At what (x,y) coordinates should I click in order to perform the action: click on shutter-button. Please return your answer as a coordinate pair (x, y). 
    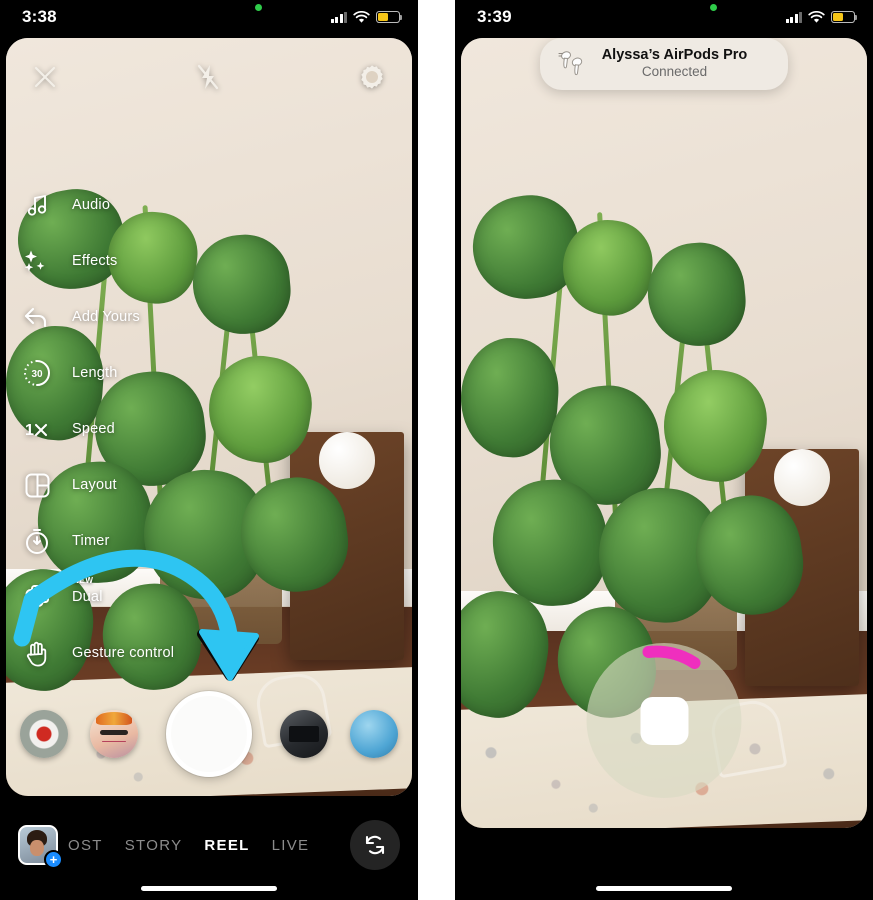
    Looking at the image, I should click on (209, 734).